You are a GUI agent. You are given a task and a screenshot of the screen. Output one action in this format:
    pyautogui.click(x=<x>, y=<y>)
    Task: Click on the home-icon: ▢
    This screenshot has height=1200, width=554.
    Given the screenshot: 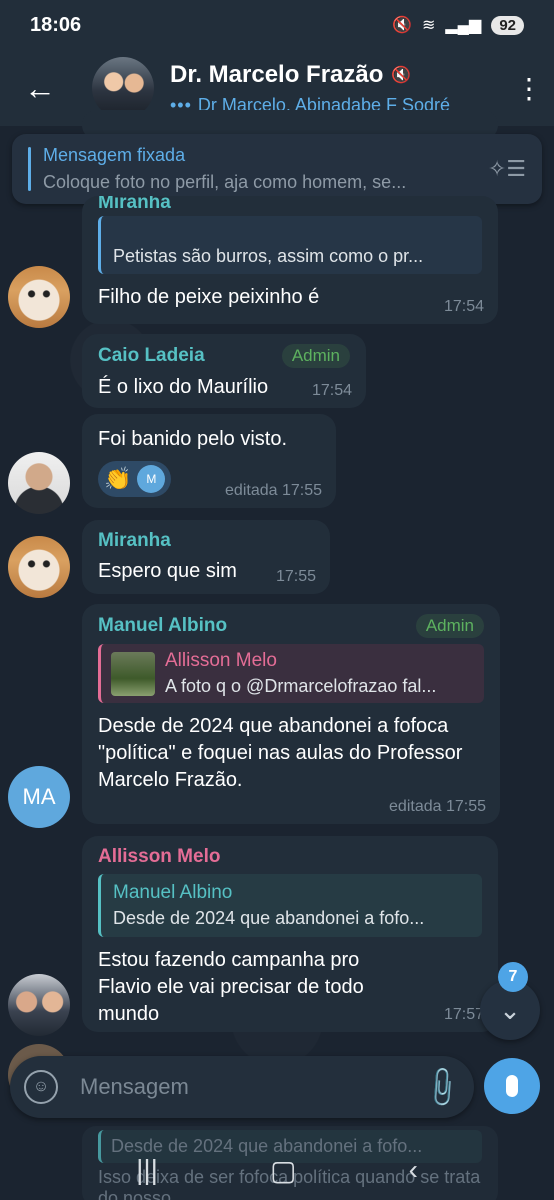 What is the action you would take?
    pyautogui.click(x=283, y=1170)
    